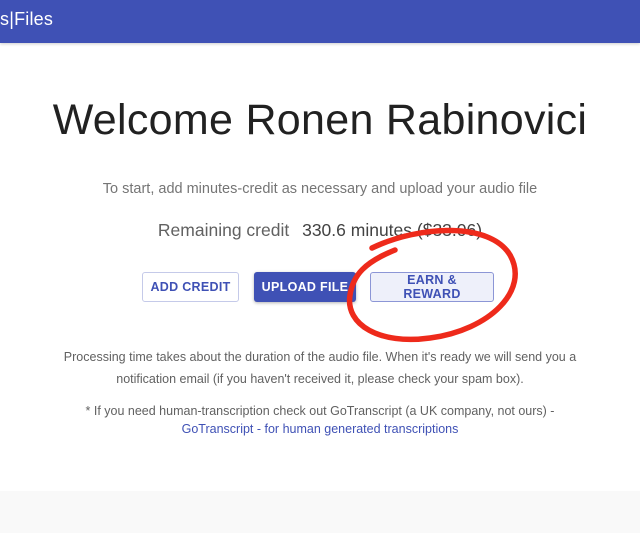 Image resolution: width=640 pixels, height=533 pixels. Describe the element at coordinates (27, 19) in the screenshot. I see `app-title: s|Files` at that location.